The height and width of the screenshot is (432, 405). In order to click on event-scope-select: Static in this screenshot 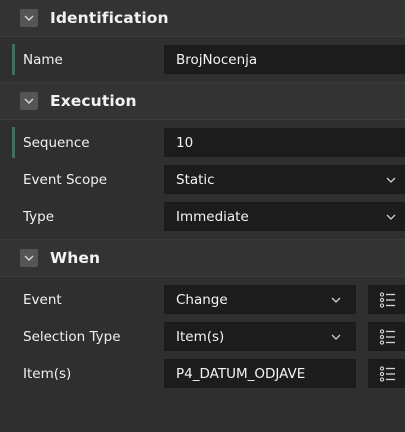, I will do `click(284, 179)`.